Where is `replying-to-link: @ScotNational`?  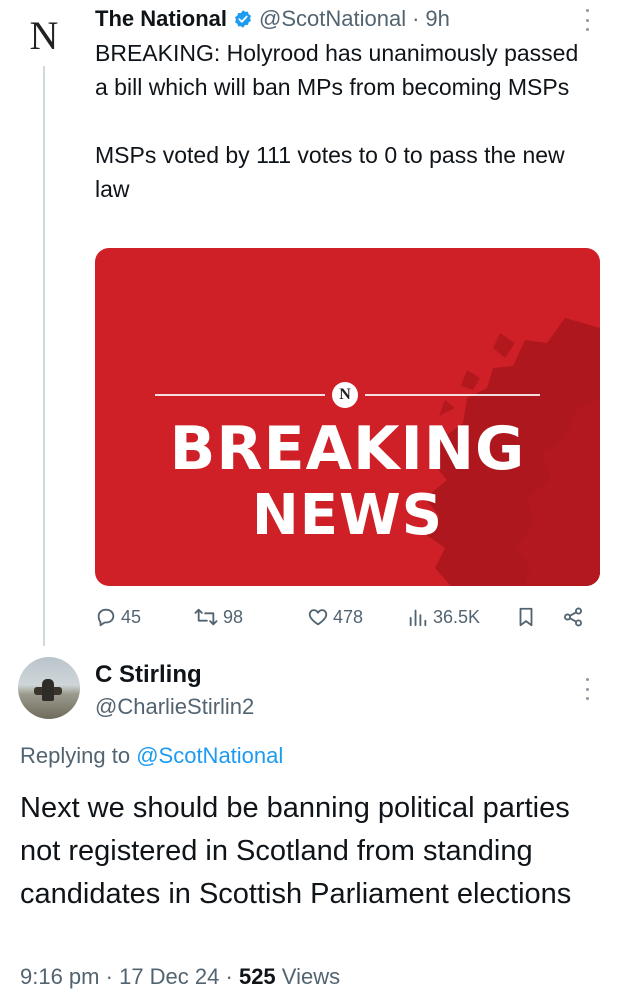
replying-to-link: @ScotNational is located at coordinates (209, 755).